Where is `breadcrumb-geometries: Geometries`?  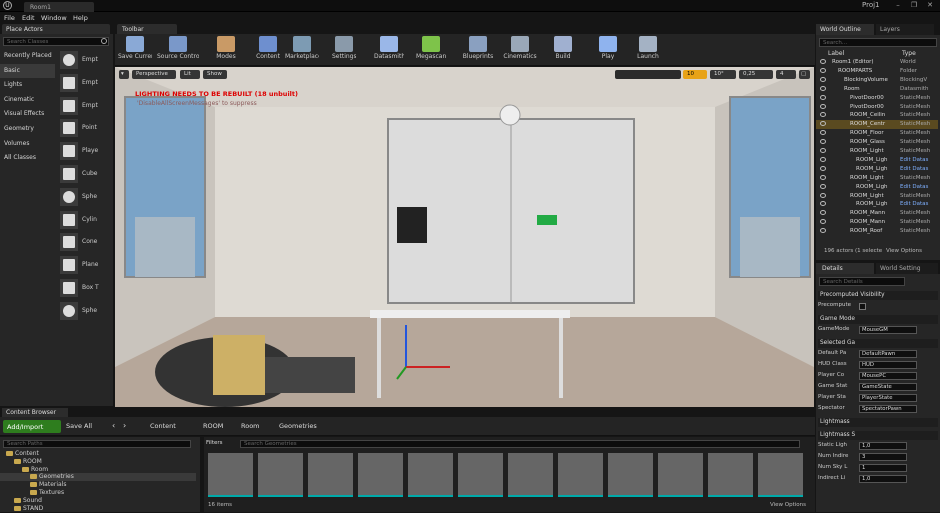 breadcrumb-geometries: Geometries is located at coordinates (298, 426).